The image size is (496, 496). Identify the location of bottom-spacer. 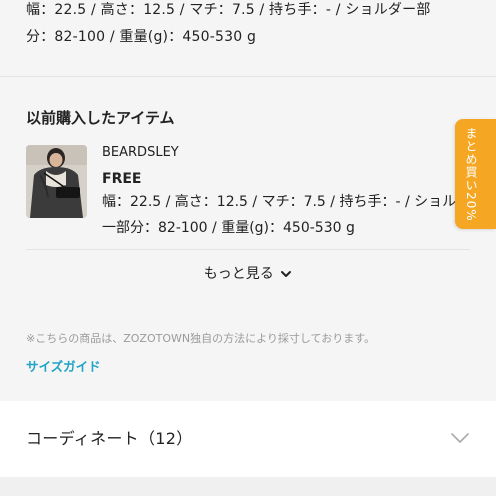
(248, 486).